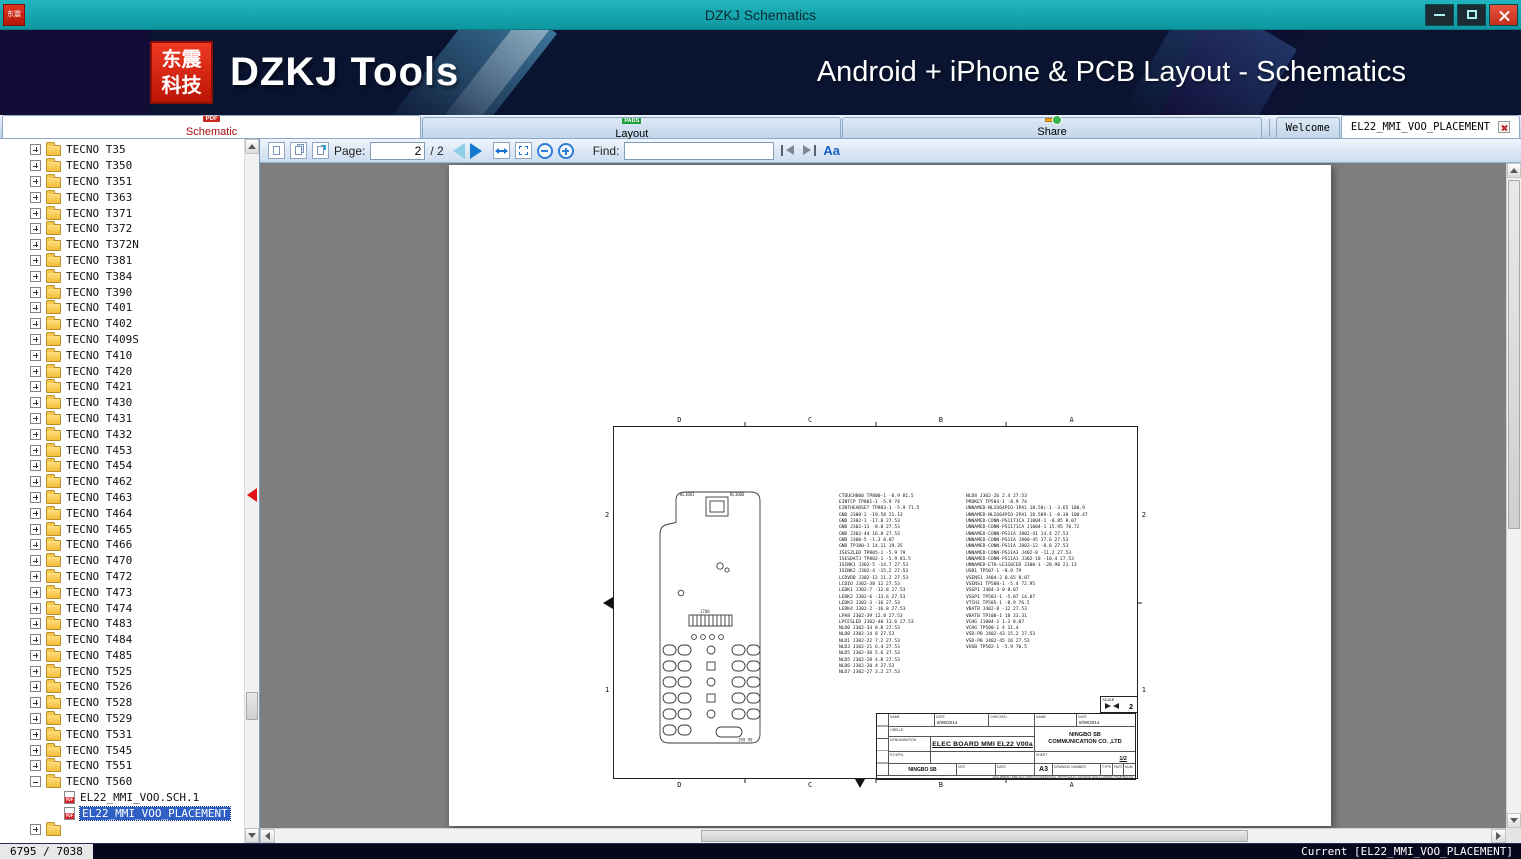 The height and width of the screenshot is (859, 1521). What do you see at coordinates (122, 829) in the screenshot?
I see `tree-folder-row-partial` at bounding box center [122, 829].